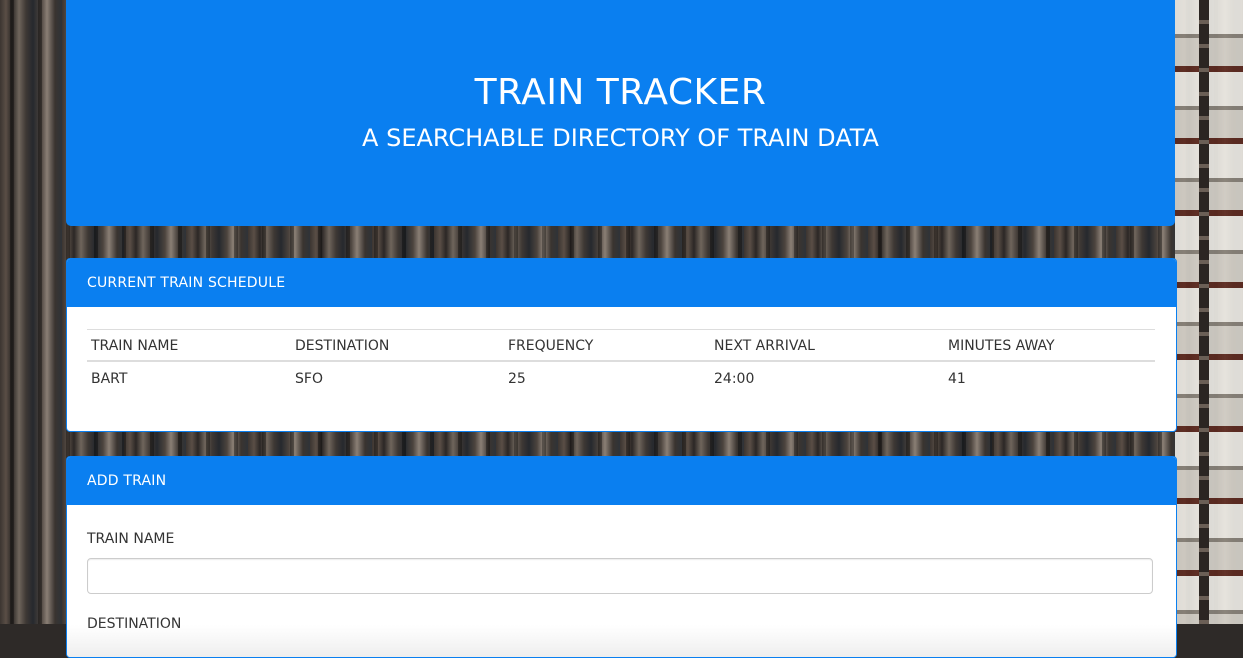  What do you see at coordinates (957, 379) in the screenshot?
I see `cell-minutes-away: 41` at bounding box center [957, 379].